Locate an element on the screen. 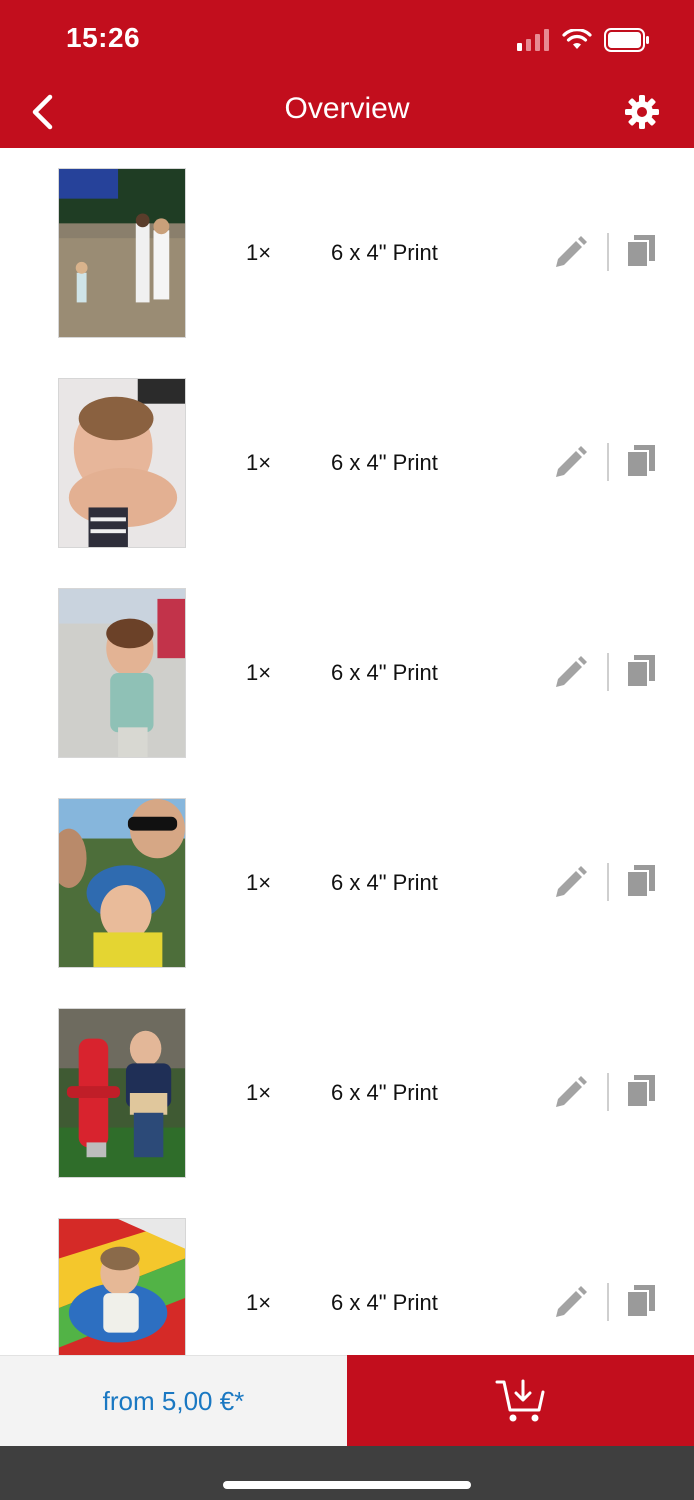 This screenshot has width=694, height=1500. battery-icon is located at coordinates (626, 40).